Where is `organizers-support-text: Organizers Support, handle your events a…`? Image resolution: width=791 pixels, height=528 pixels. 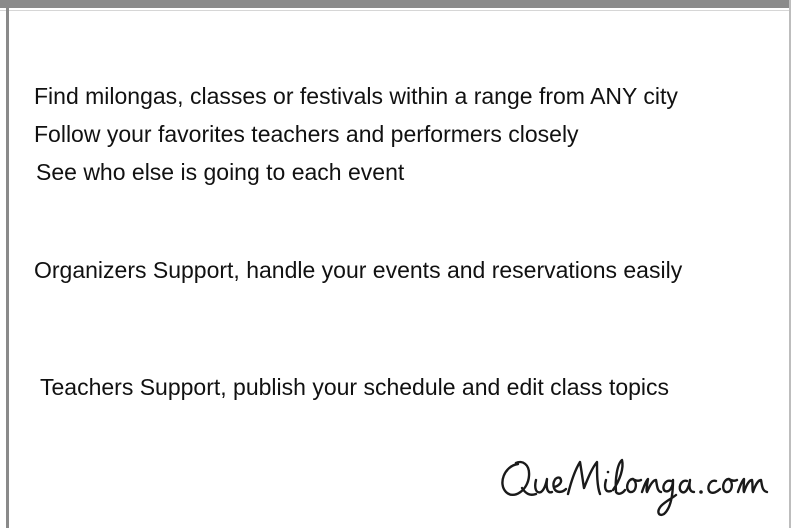
organizers-support-text: Organizers Support, handle your events a… is located at coordinates (358, 270).